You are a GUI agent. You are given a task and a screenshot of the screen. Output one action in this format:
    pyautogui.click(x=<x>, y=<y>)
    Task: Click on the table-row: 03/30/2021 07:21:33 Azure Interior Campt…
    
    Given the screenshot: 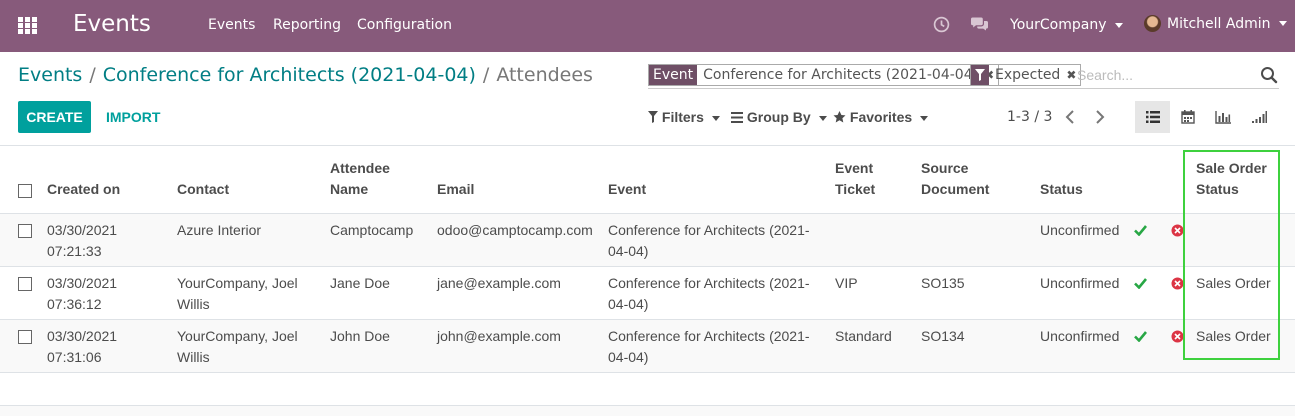 What is the action you would take?
    pyautogui.click(x=647, y=240)
    